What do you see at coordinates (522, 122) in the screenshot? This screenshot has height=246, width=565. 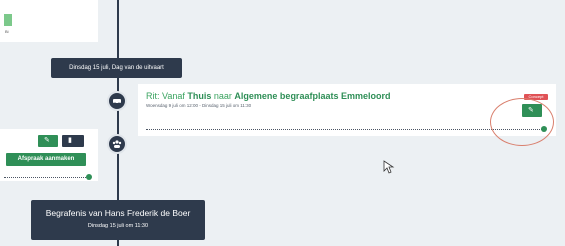 I see `highlight-annotation` at bounding box center [522, 122].